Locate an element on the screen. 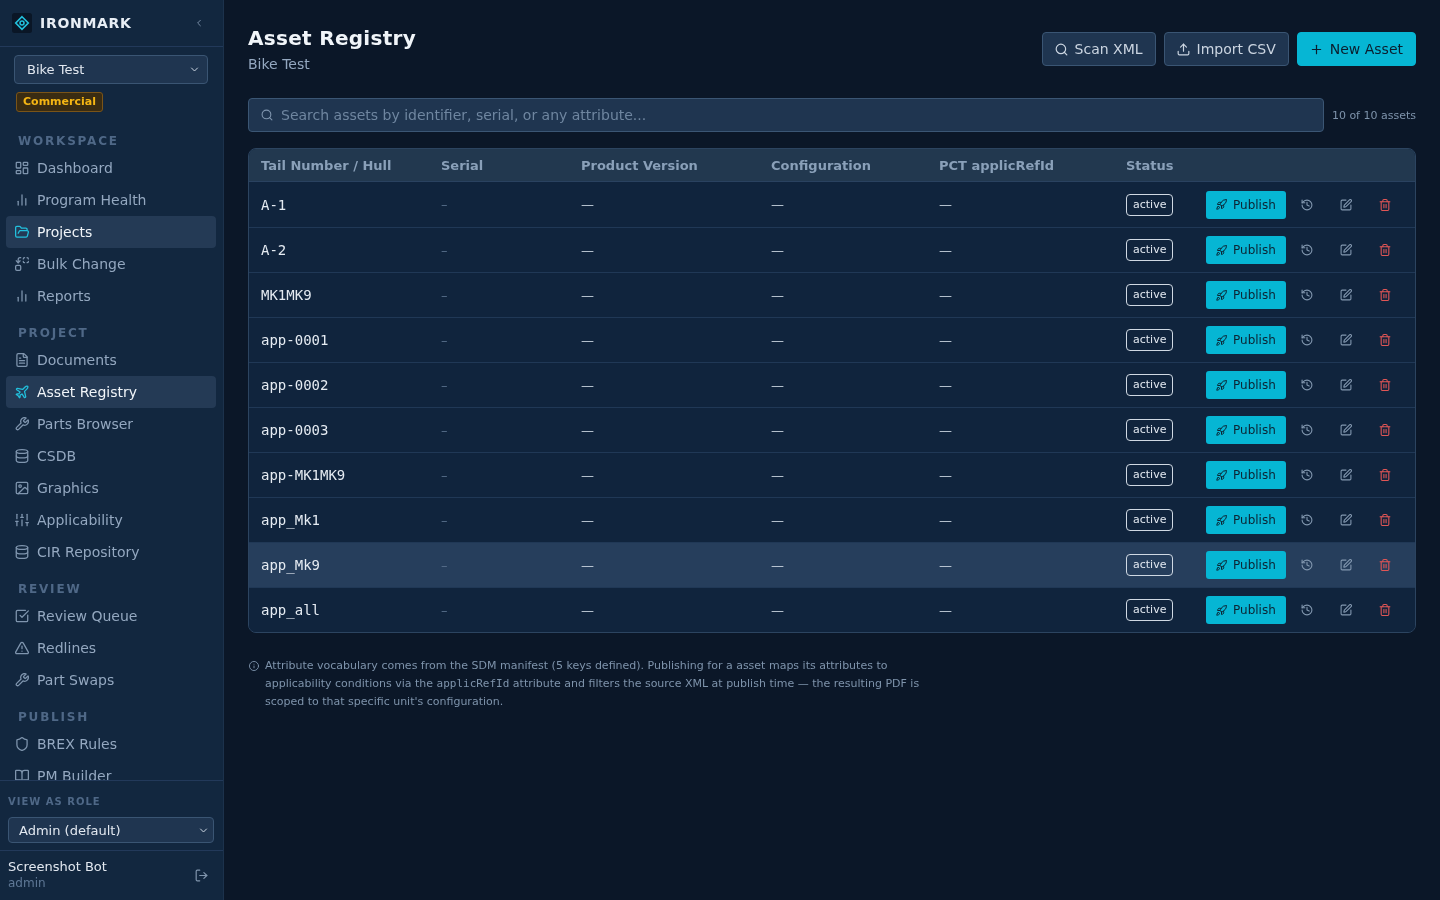 This screenshot has height=900, width=1440. column-header: Configuration is located at coordinates (821, 165).